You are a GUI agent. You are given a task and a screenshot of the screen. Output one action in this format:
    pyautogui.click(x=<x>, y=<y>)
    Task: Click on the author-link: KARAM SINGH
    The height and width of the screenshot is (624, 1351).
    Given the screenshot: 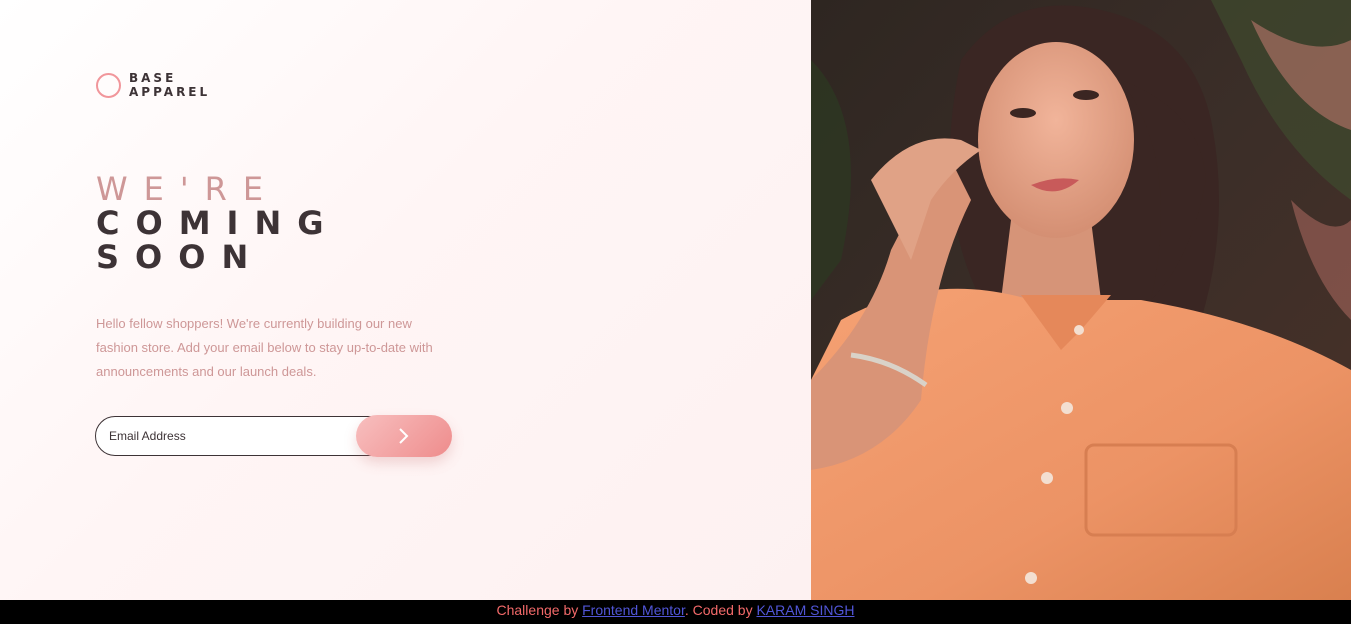 What is the action you would take?
    pyautogui.click(x=805, y=610)
    